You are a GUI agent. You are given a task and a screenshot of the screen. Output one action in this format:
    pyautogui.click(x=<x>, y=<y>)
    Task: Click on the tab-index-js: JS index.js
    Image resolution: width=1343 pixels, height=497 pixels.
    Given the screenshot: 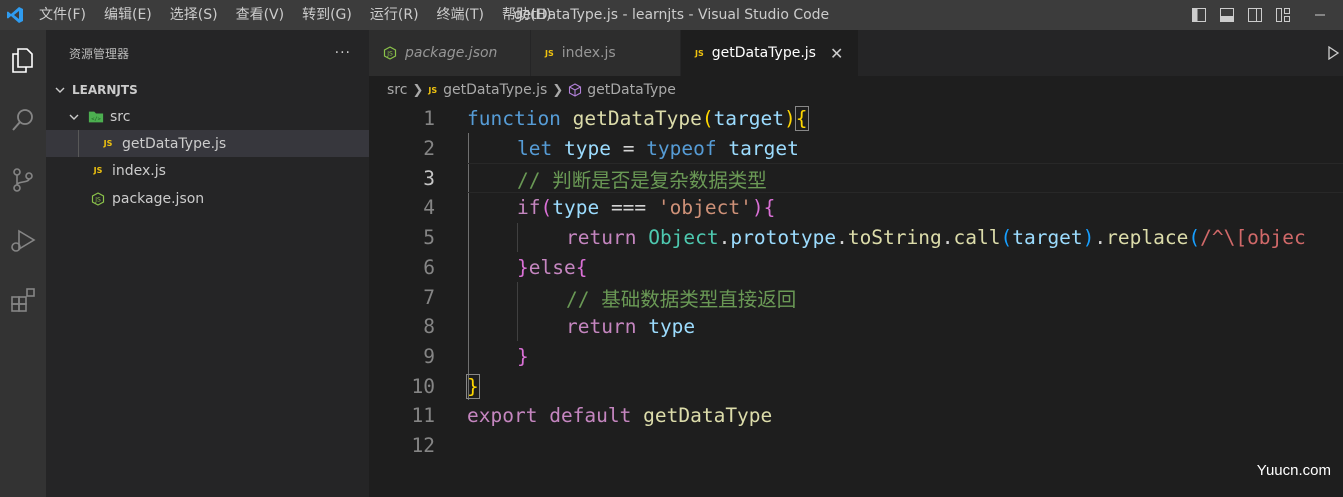 What is the action you would take?
    pyautogui.click(x=606, y=53)
    